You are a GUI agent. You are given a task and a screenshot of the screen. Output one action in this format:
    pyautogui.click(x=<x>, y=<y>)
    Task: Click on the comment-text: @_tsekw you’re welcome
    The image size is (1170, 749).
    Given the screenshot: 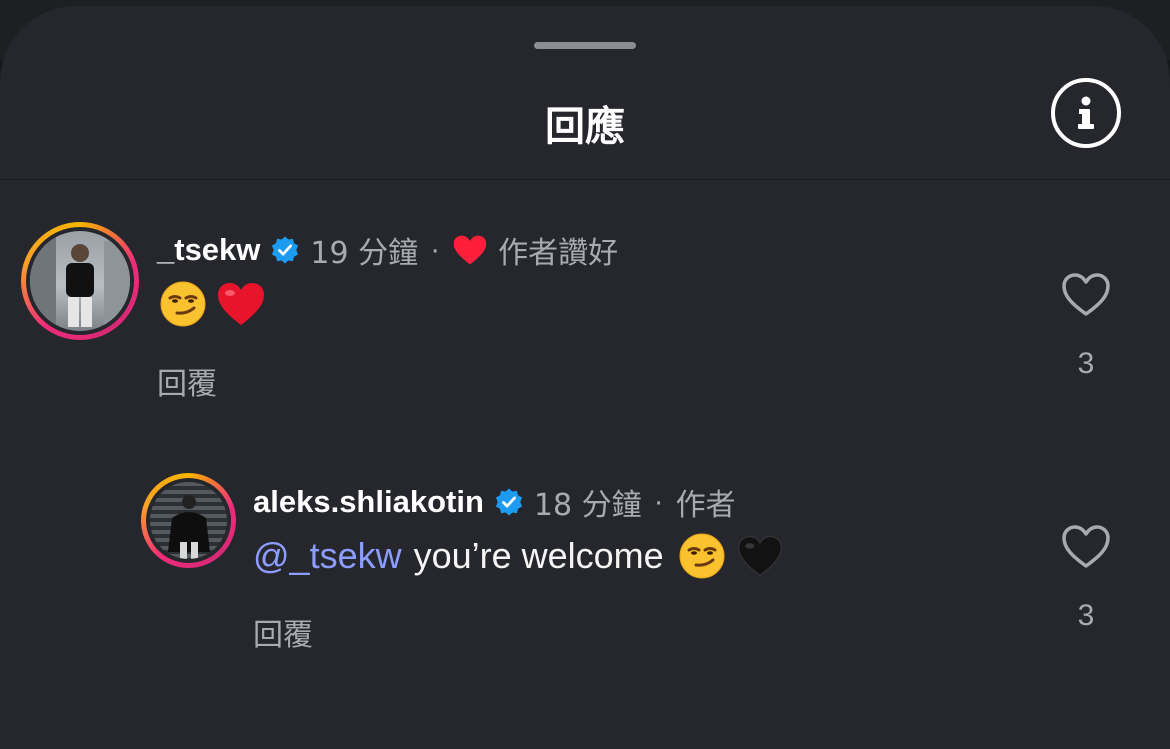 What is the action you would take?
    pyautogui.click(x=518, y=556)
    